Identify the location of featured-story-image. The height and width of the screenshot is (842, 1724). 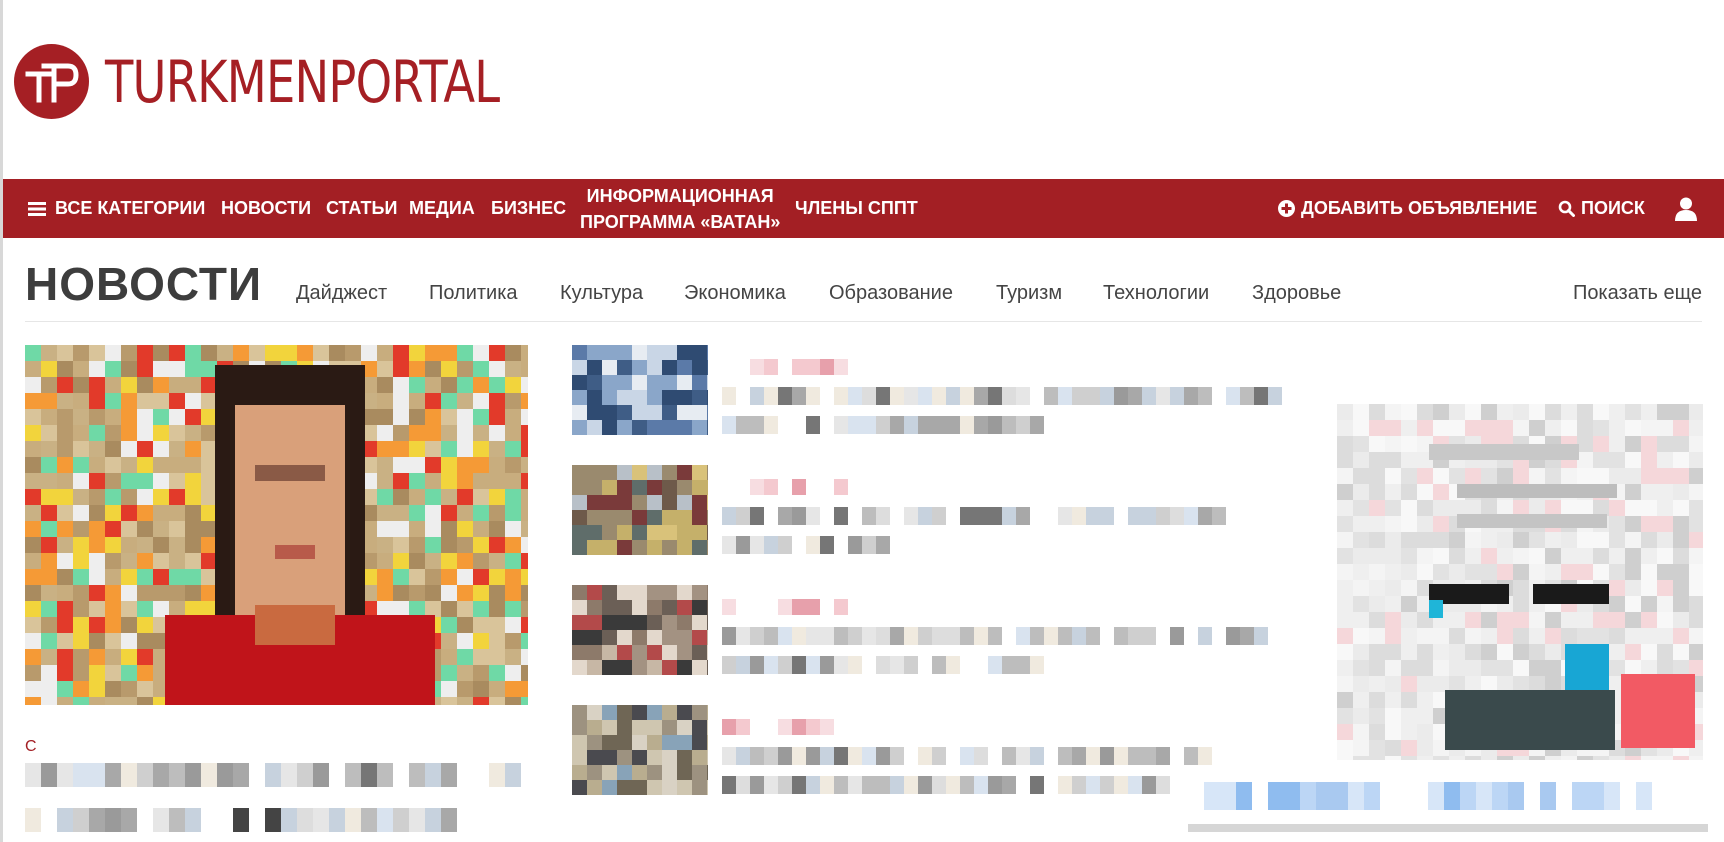
(276, 525).